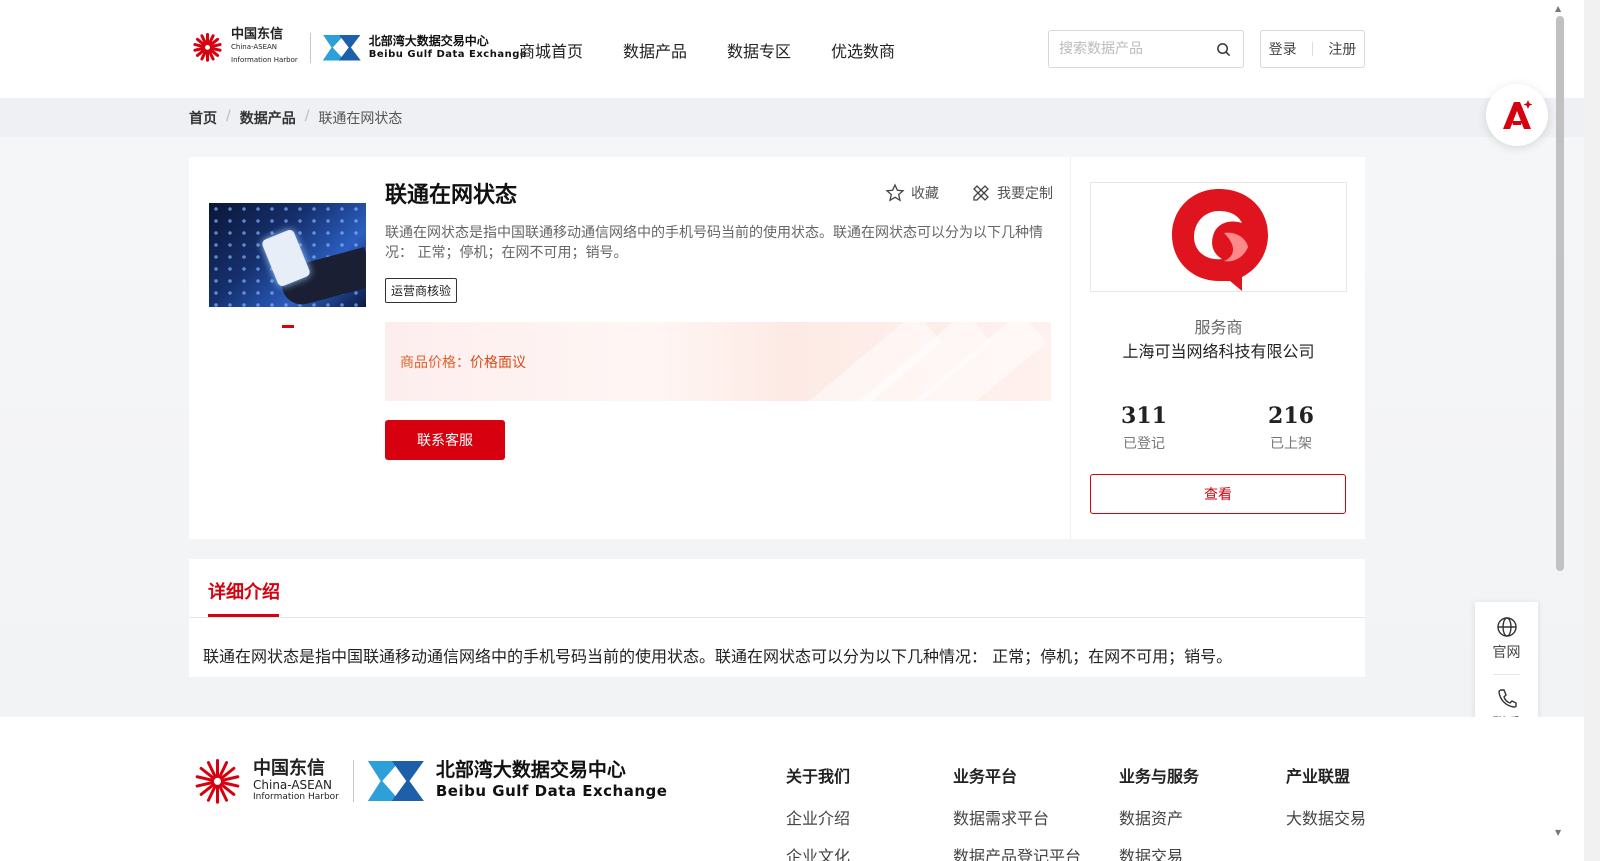 The width and height of the screenshot is (1600, 861). What do you see at coordinates (1326, 817) in the screenshot?
I see `footer-link: 大数据交易` at bounding box center [1326, 817].